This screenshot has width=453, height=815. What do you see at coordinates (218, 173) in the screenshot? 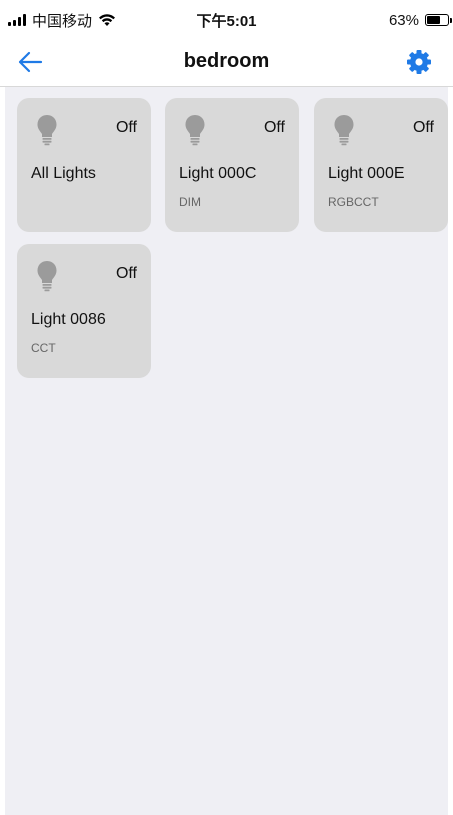
I see `light-name: Light 000C` at bounding box center [218, 173].